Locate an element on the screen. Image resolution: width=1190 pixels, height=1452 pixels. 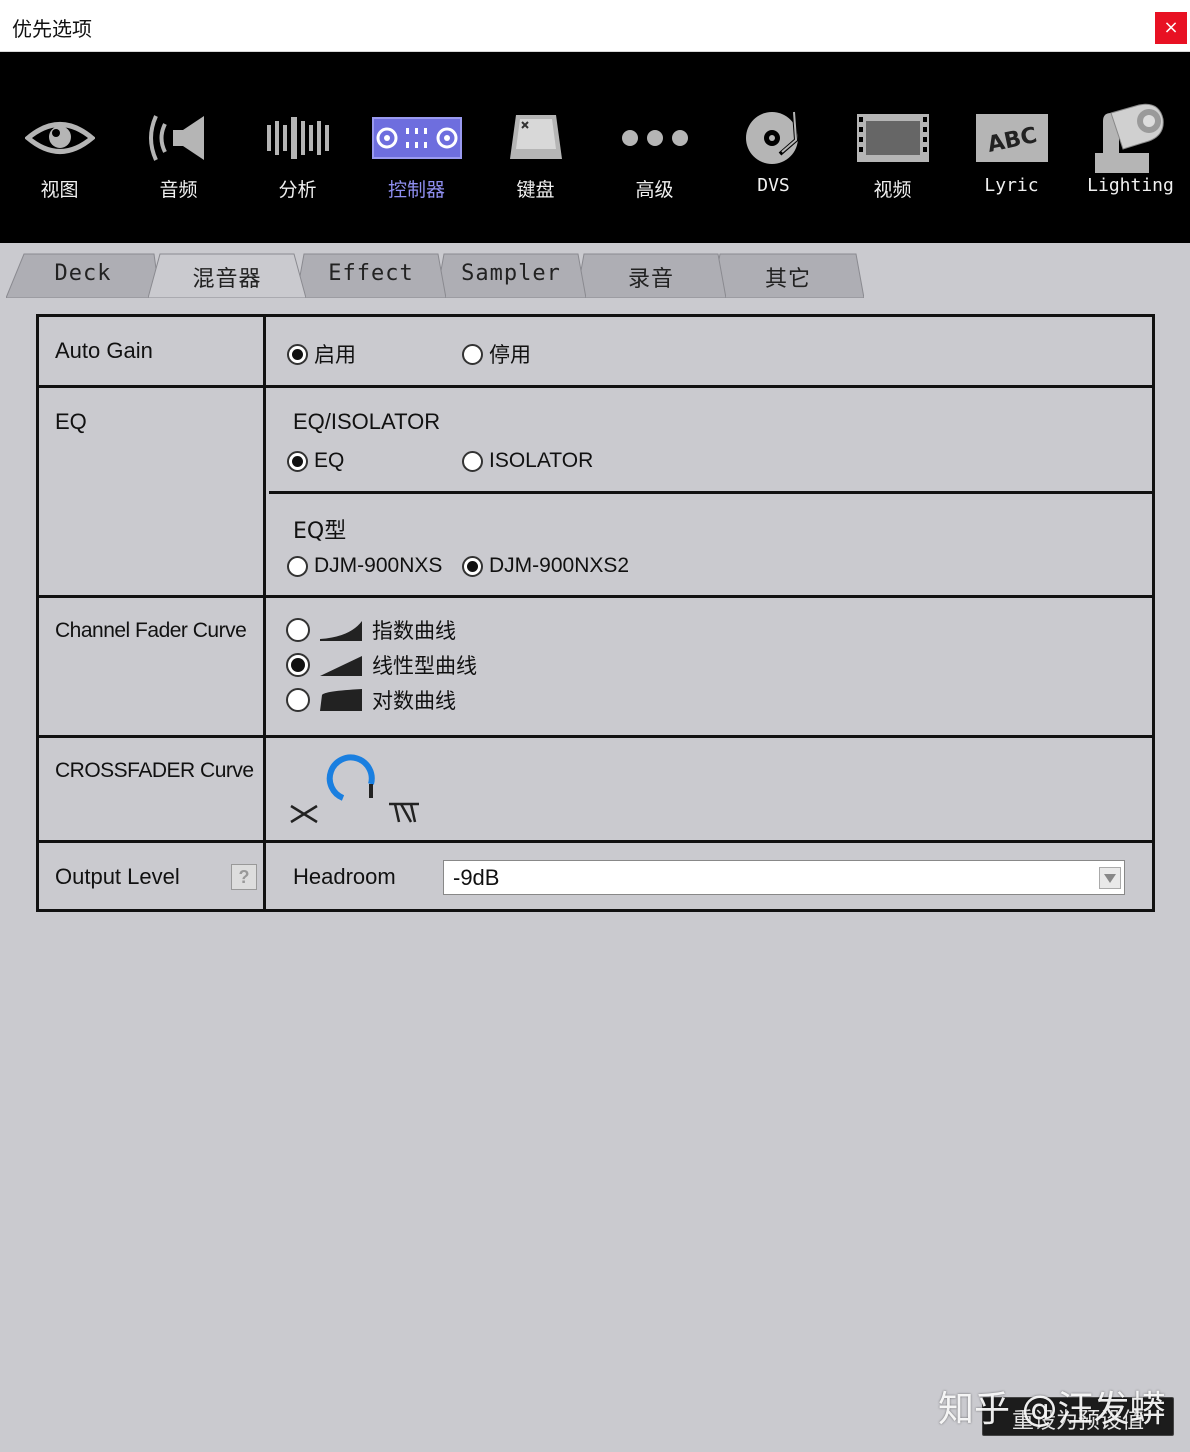
auto-gain-label: Auto Gain is located at coordinates (104, 350).